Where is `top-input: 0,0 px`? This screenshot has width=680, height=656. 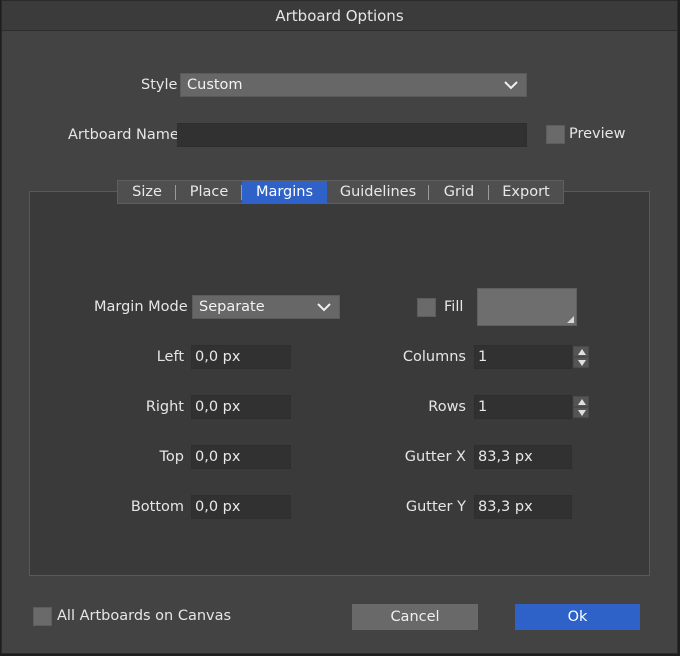 top-input: 0,0 px is located at coordinates (241, 457).